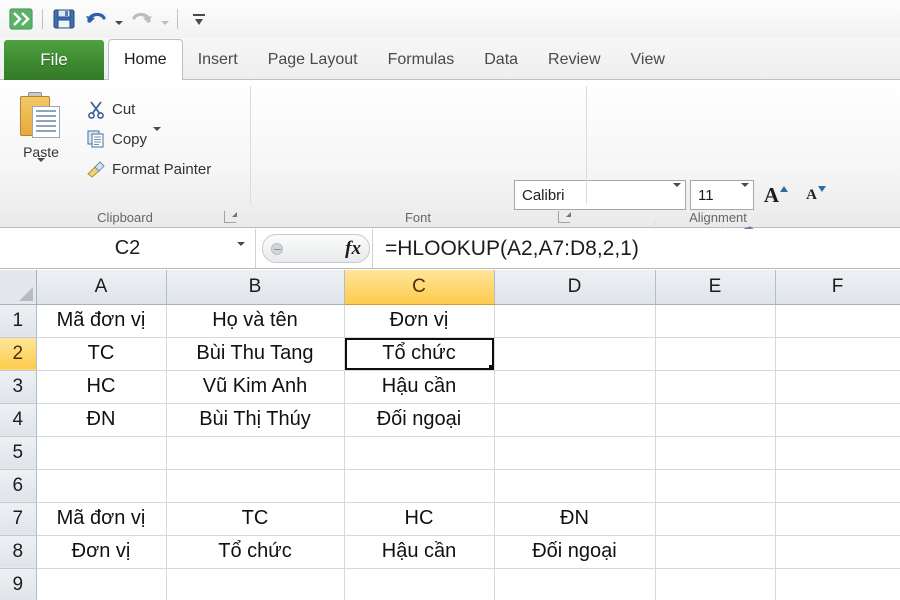 This screenshot has width=900, height=600. I want to click on cell-d3, so click(575, 387).